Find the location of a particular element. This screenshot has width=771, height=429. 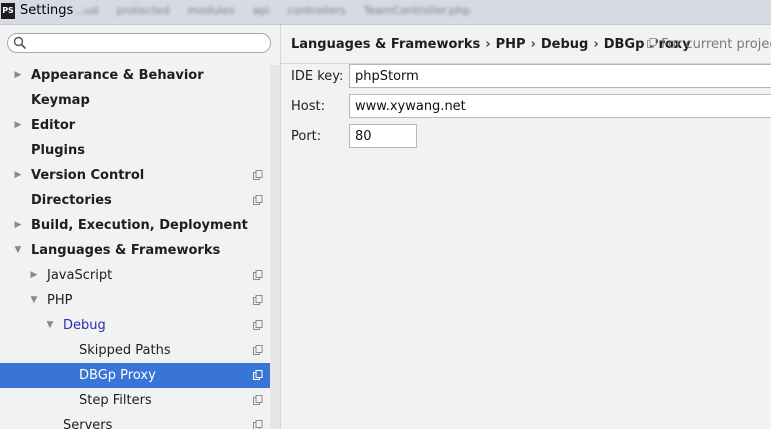

sidebar-item-label: Step Filters is located at coordinates (115, 400).